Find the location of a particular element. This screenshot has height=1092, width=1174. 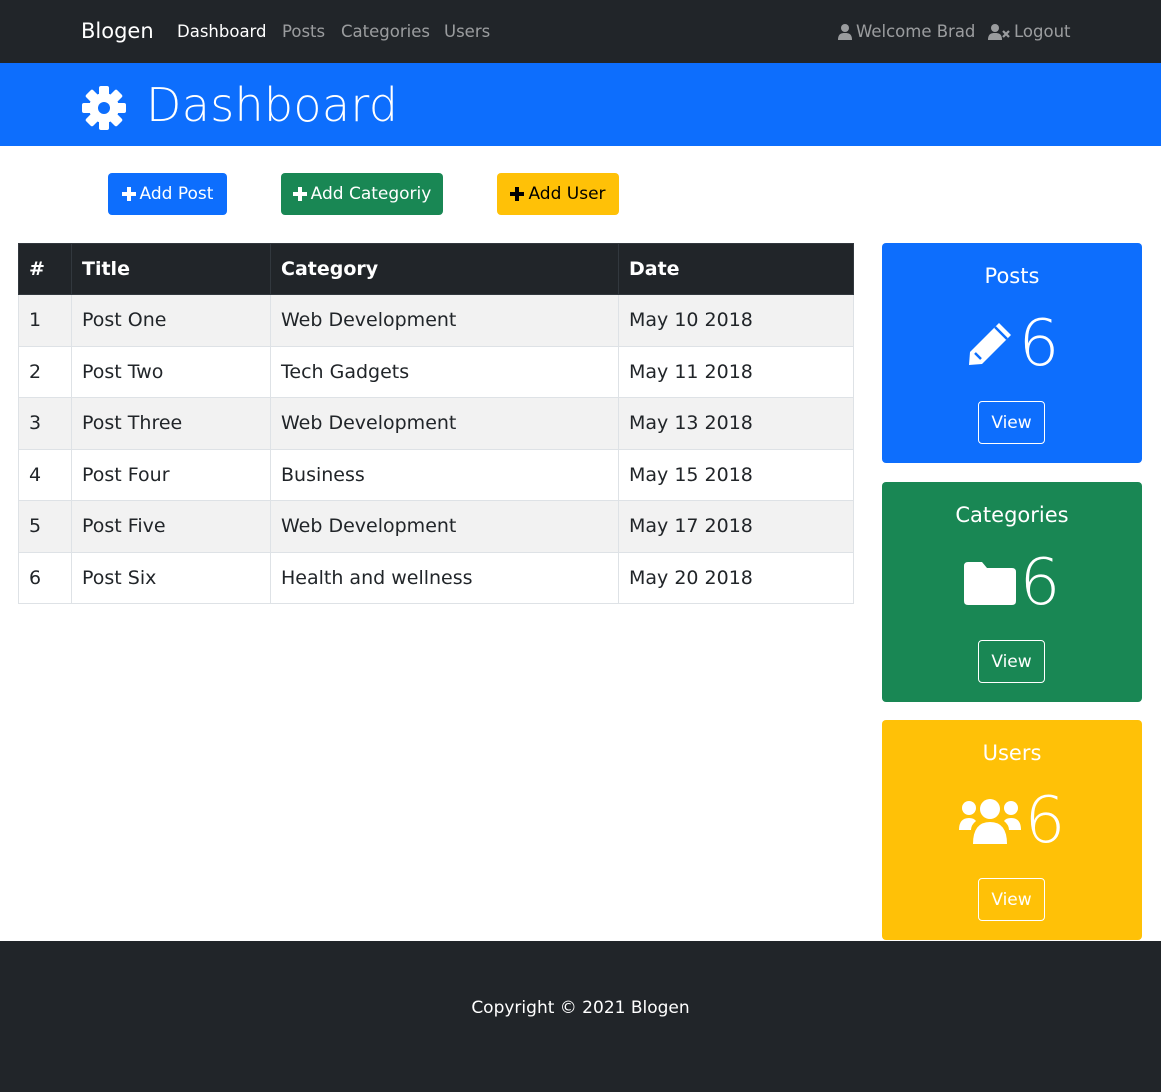

cell-category: Tech Gadgets is located at coordinates (444, 371).